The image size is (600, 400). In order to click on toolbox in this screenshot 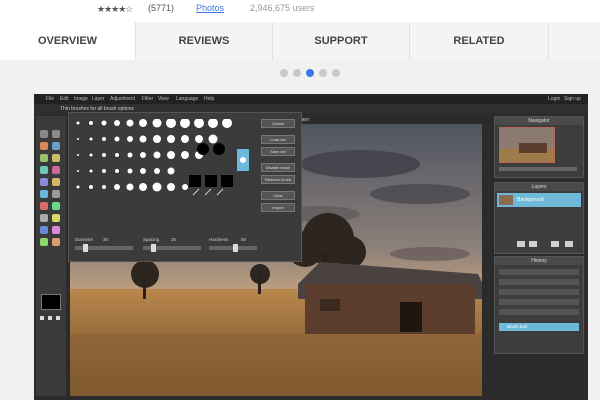, I will do `click(51, 256)`.